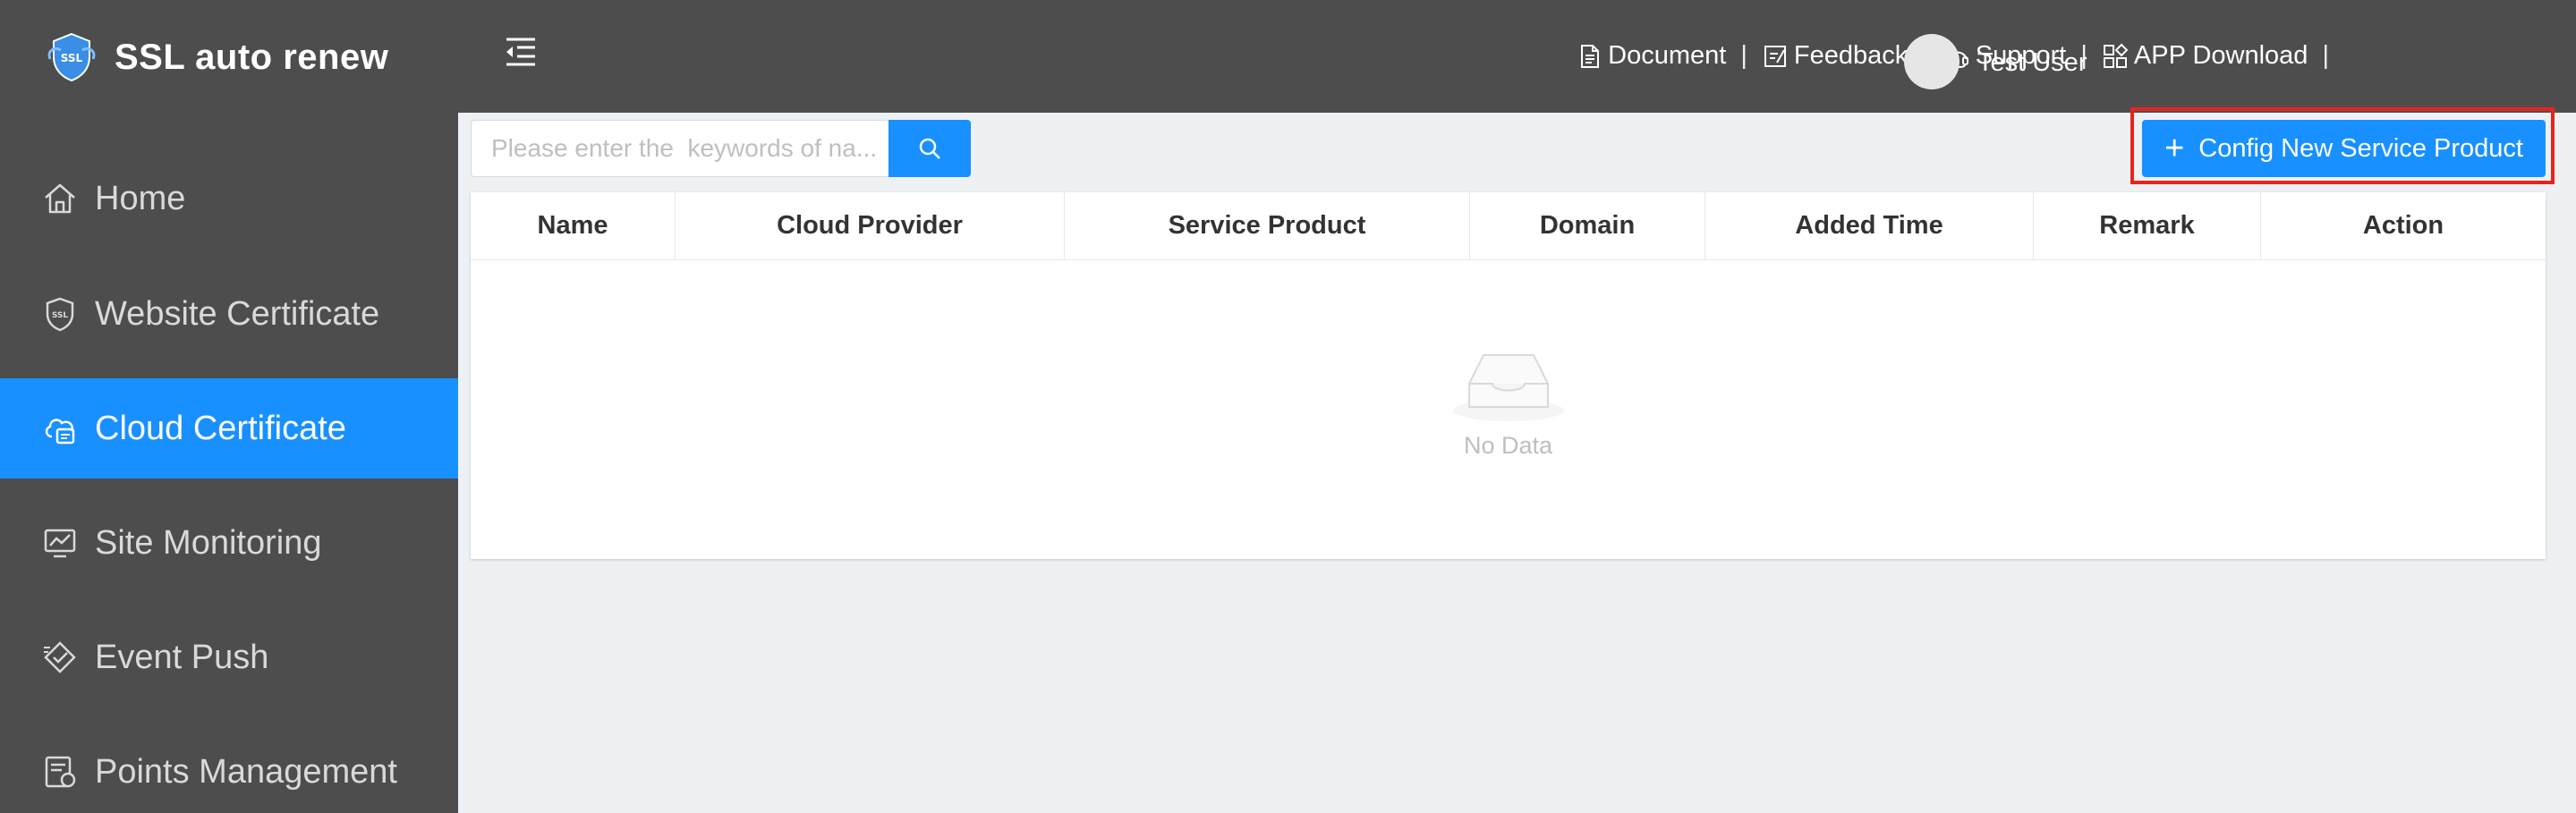 The image size is (2576, 813). I want to click on column-header-action: Action, so click(2403, 225).